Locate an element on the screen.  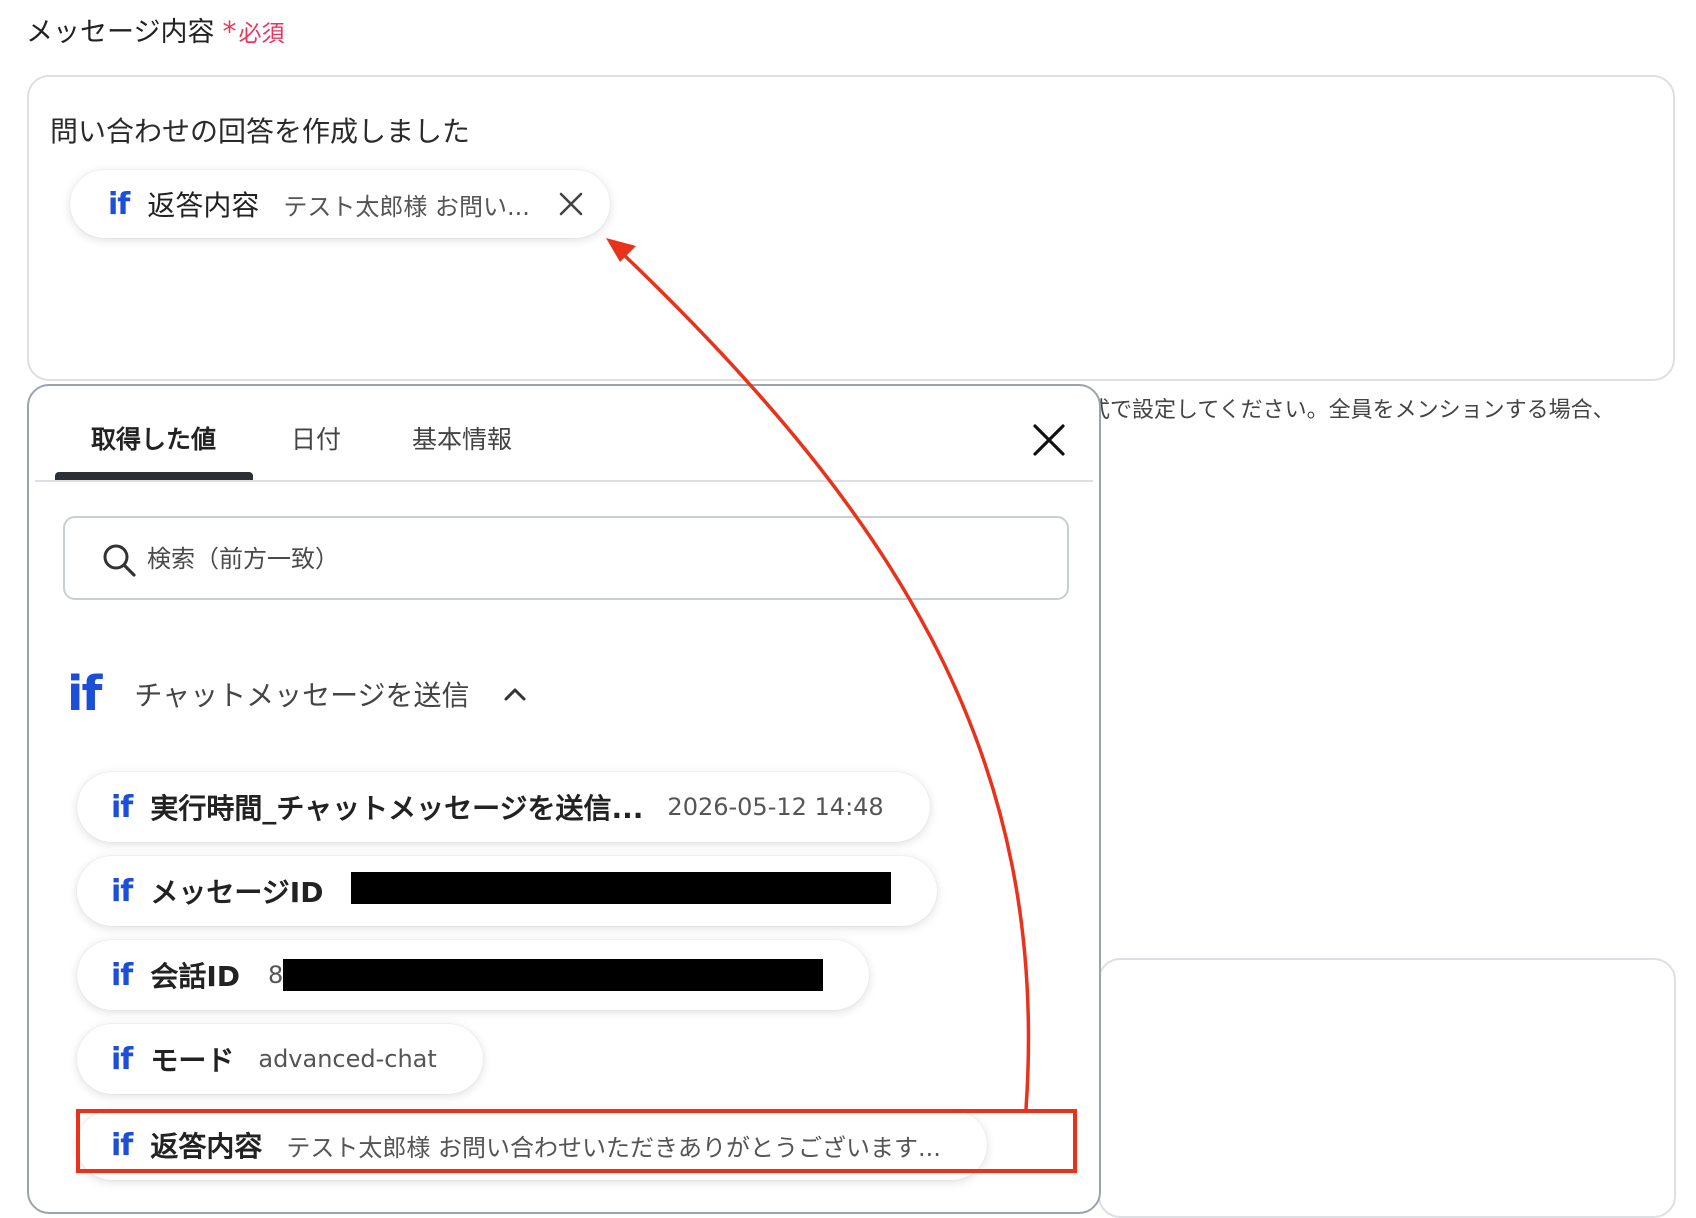
tab-basic-info: 基本情報 is located at coordinates (462, 438).